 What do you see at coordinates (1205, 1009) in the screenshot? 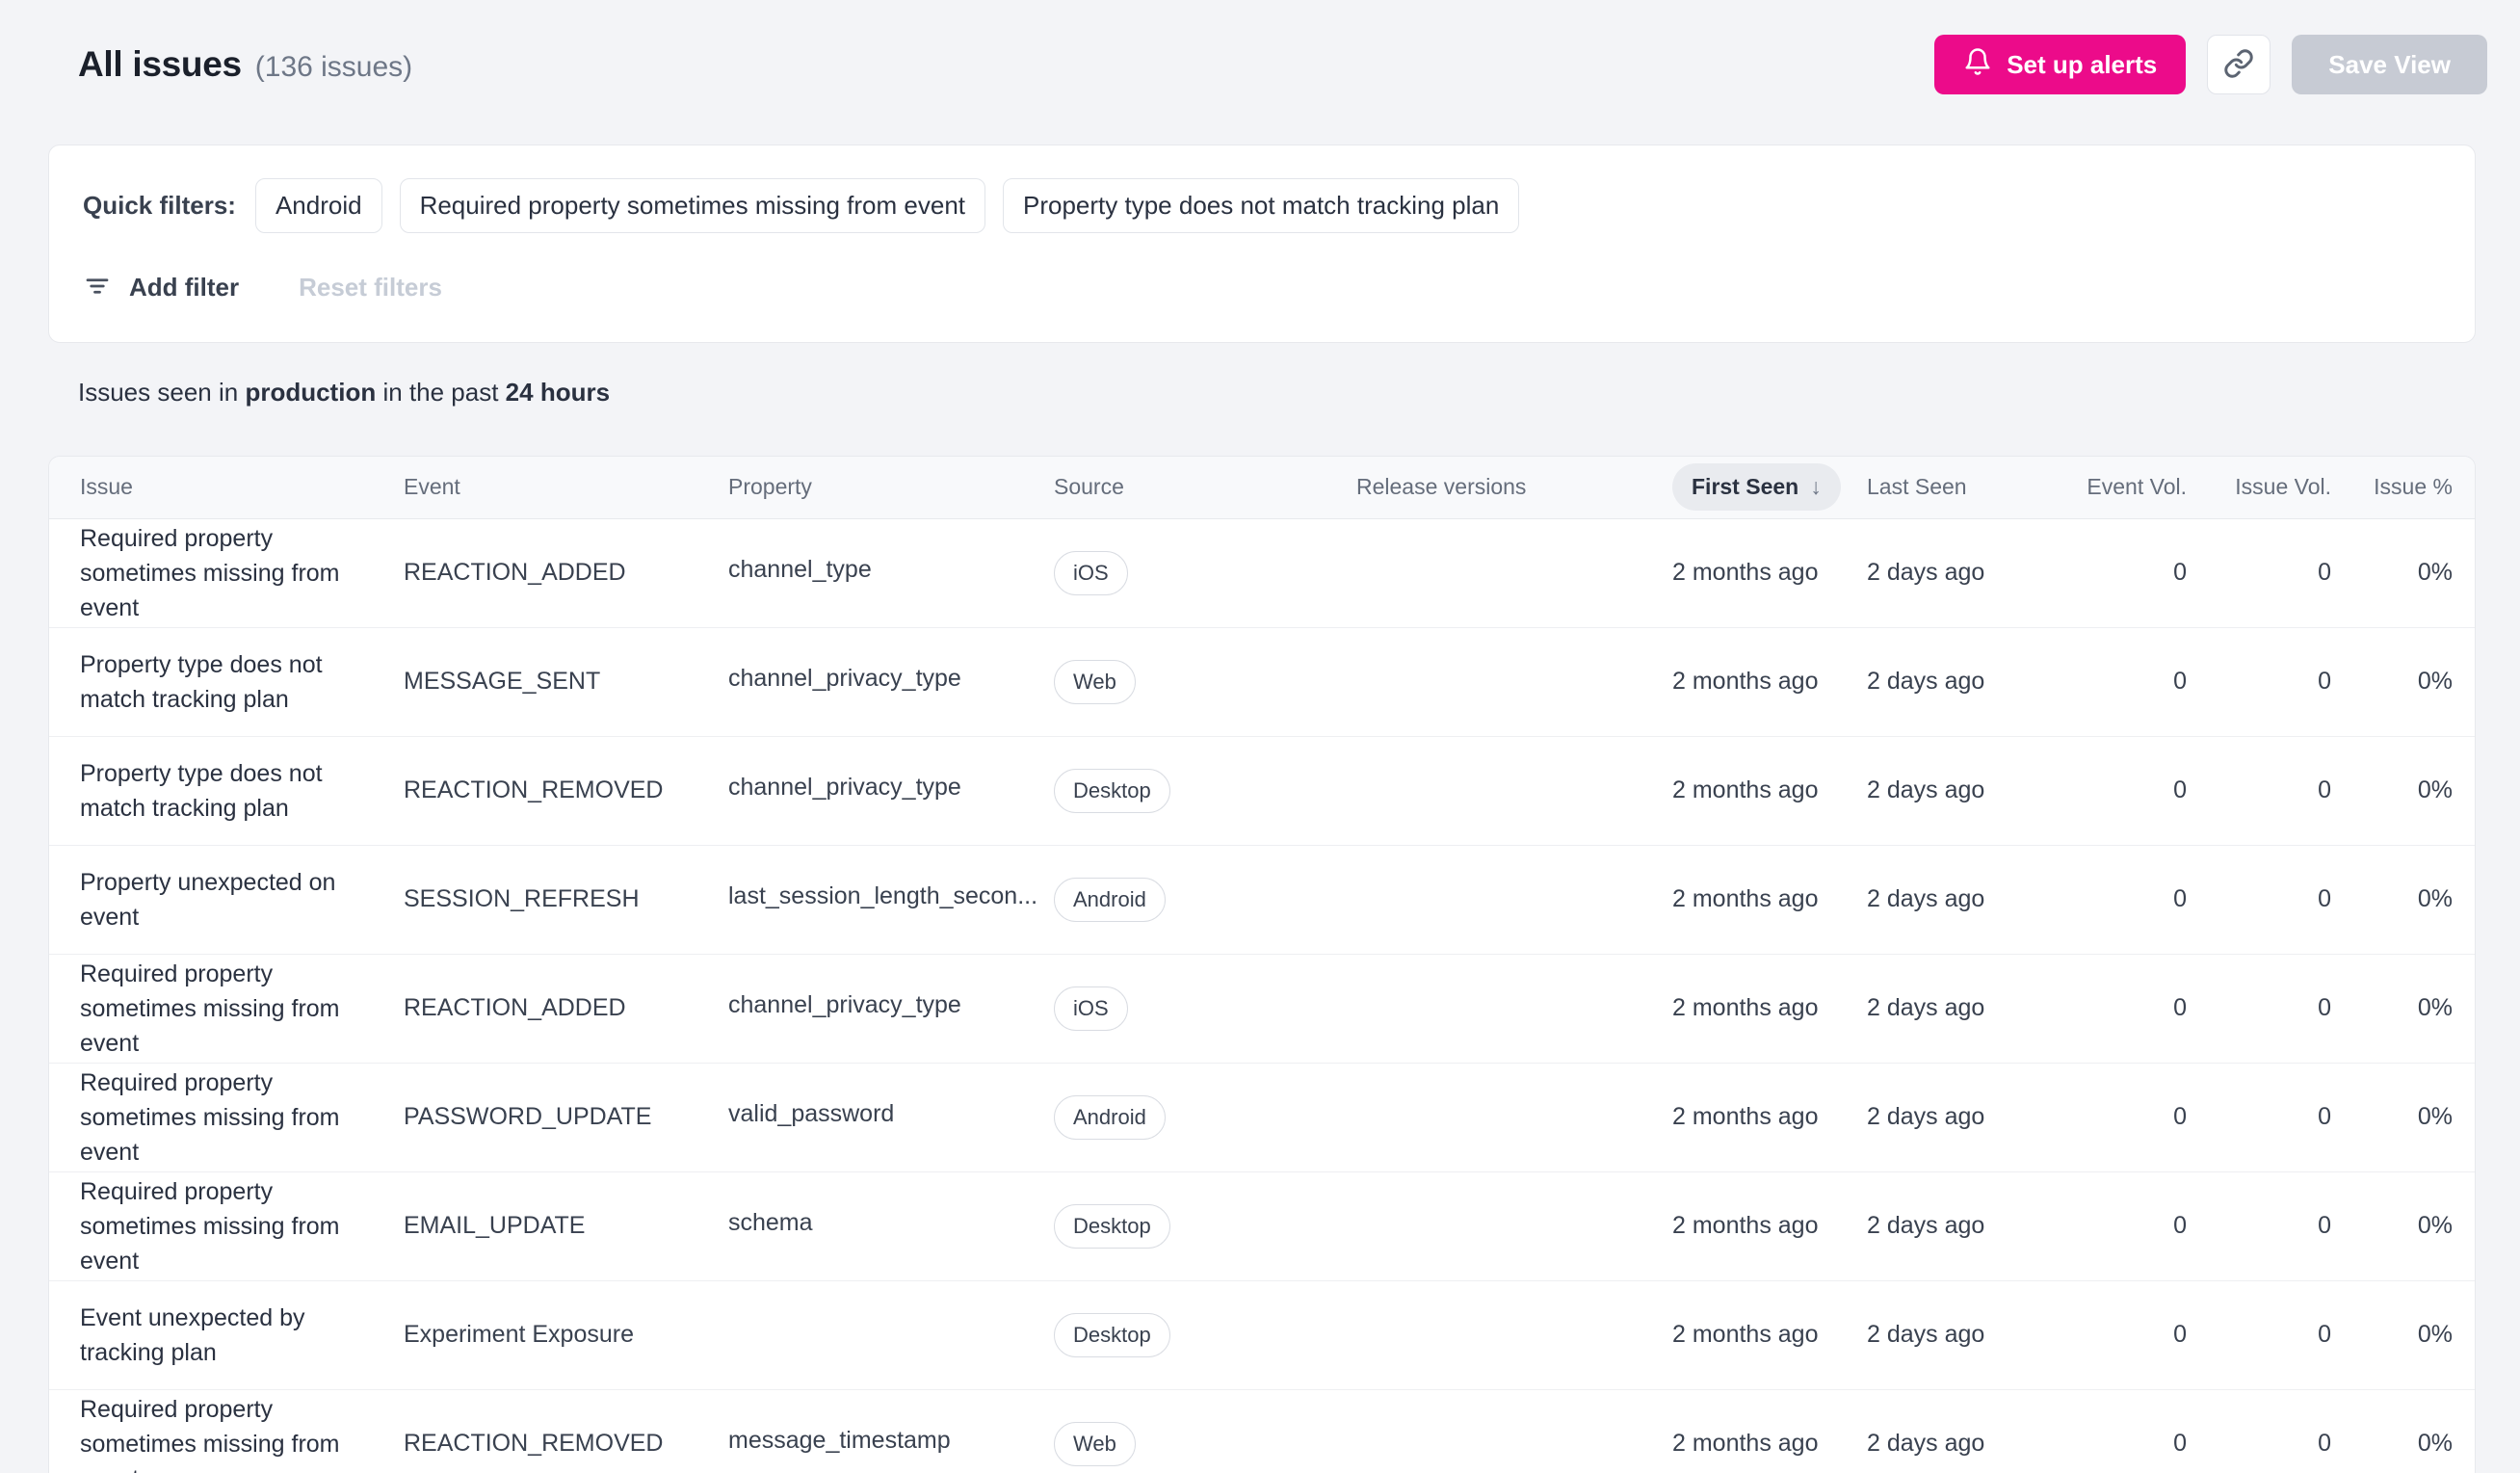
I see `source-cell: iOS` at bounding box center [1205, 1009].